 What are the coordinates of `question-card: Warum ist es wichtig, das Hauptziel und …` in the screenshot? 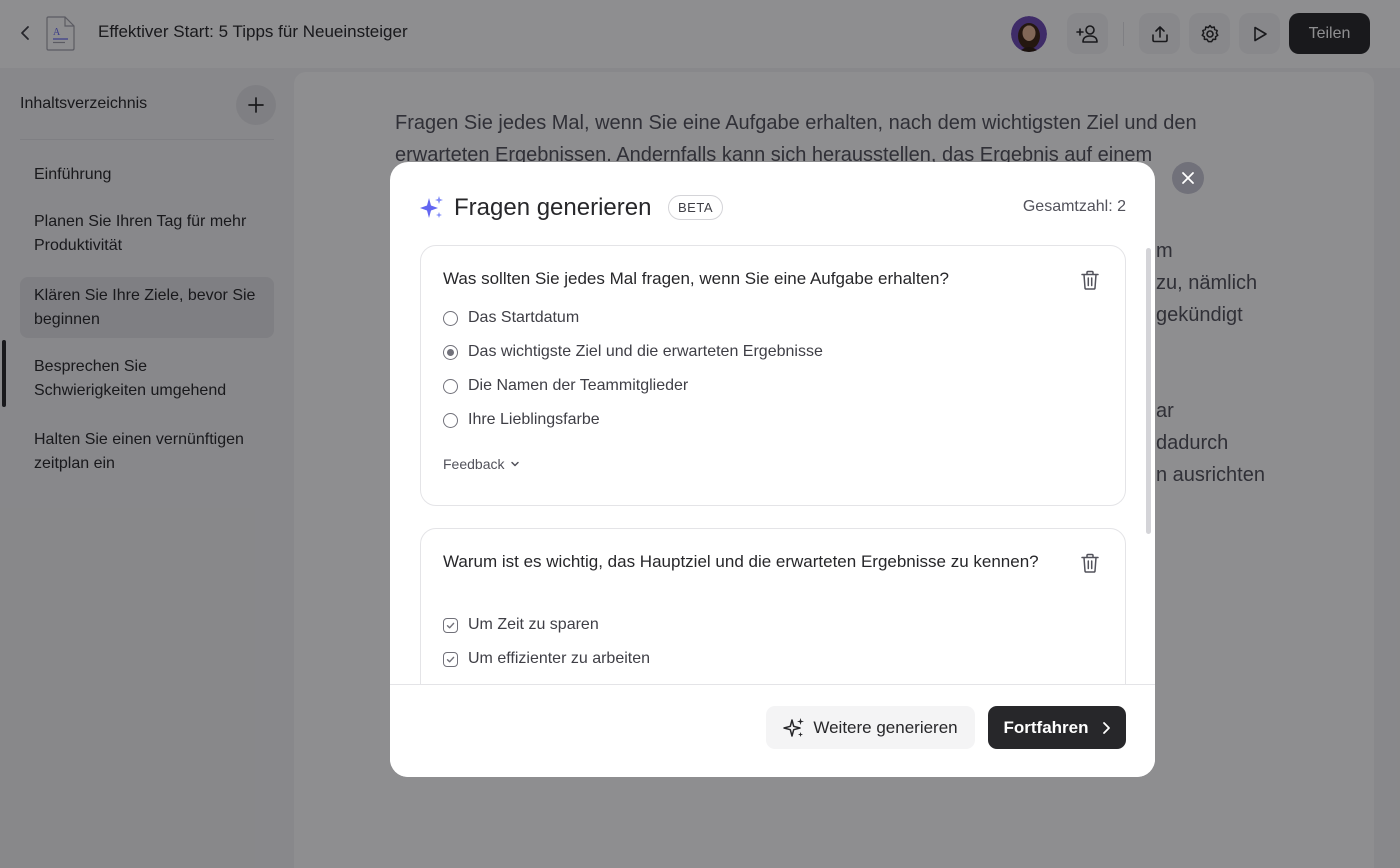 It's located at (773, 606).